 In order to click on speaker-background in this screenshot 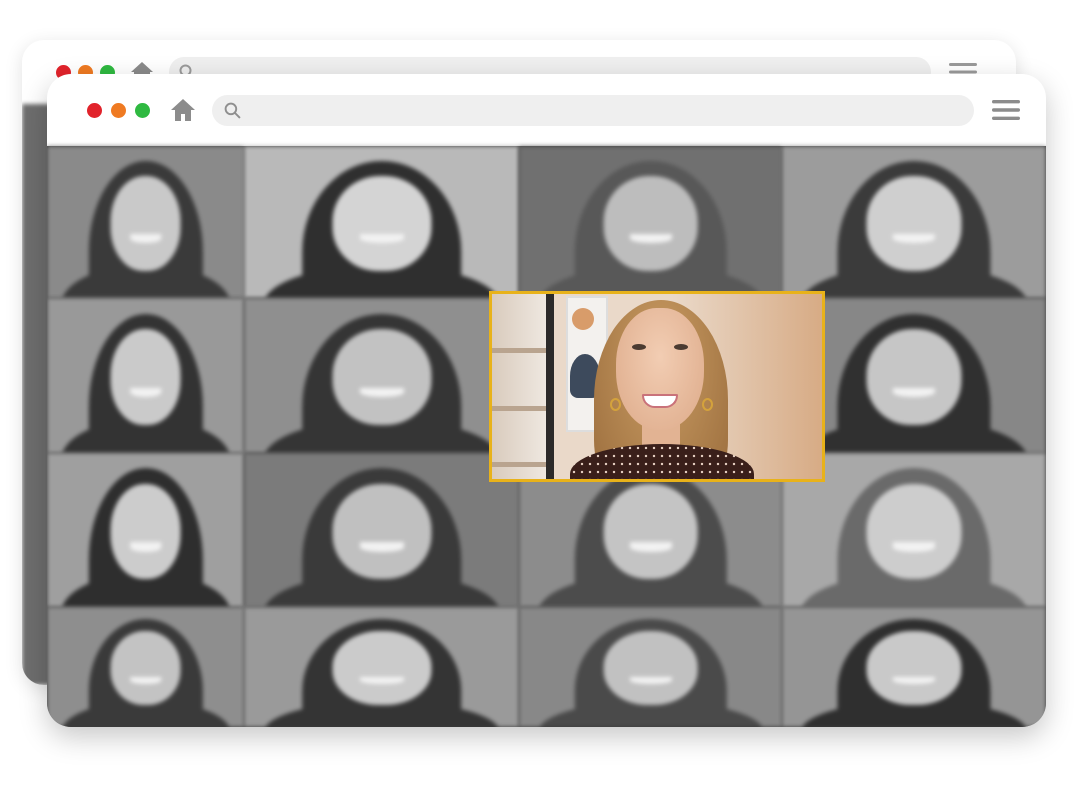, I will do `click(522, 386)`.